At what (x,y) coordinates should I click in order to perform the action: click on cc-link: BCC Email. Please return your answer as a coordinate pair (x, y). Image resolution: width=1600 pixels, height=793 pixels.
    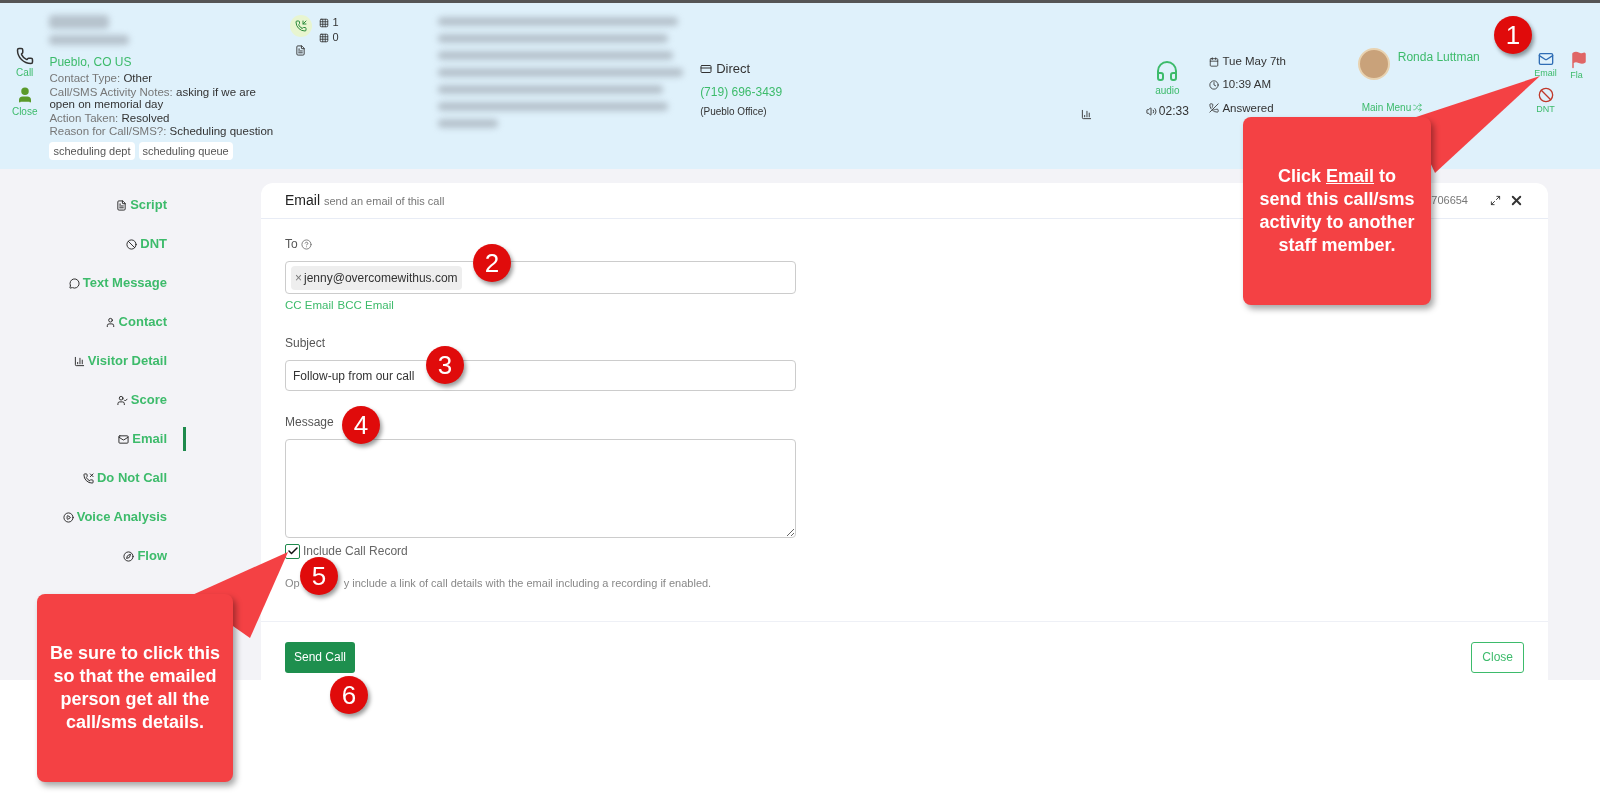
    Looking at the image, I should click on (365, 306).